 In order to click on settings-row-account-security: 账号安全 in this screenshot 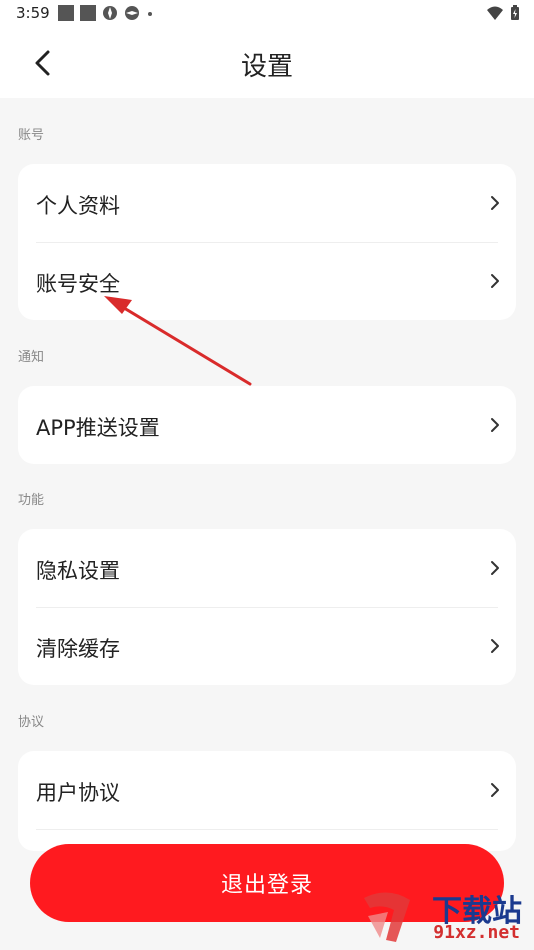, I will do `click(267, 281)`.